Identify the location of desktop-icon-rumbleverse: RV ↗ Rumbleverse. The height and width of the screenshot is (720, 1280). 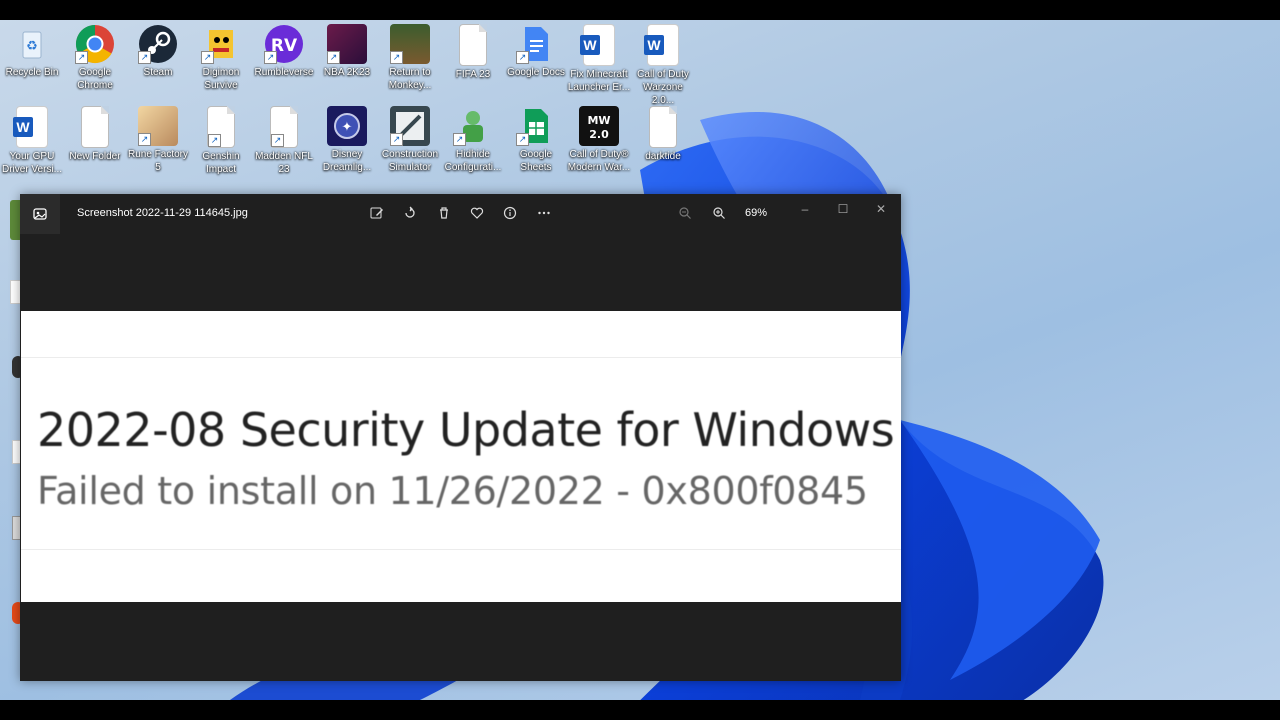
(284, 51).